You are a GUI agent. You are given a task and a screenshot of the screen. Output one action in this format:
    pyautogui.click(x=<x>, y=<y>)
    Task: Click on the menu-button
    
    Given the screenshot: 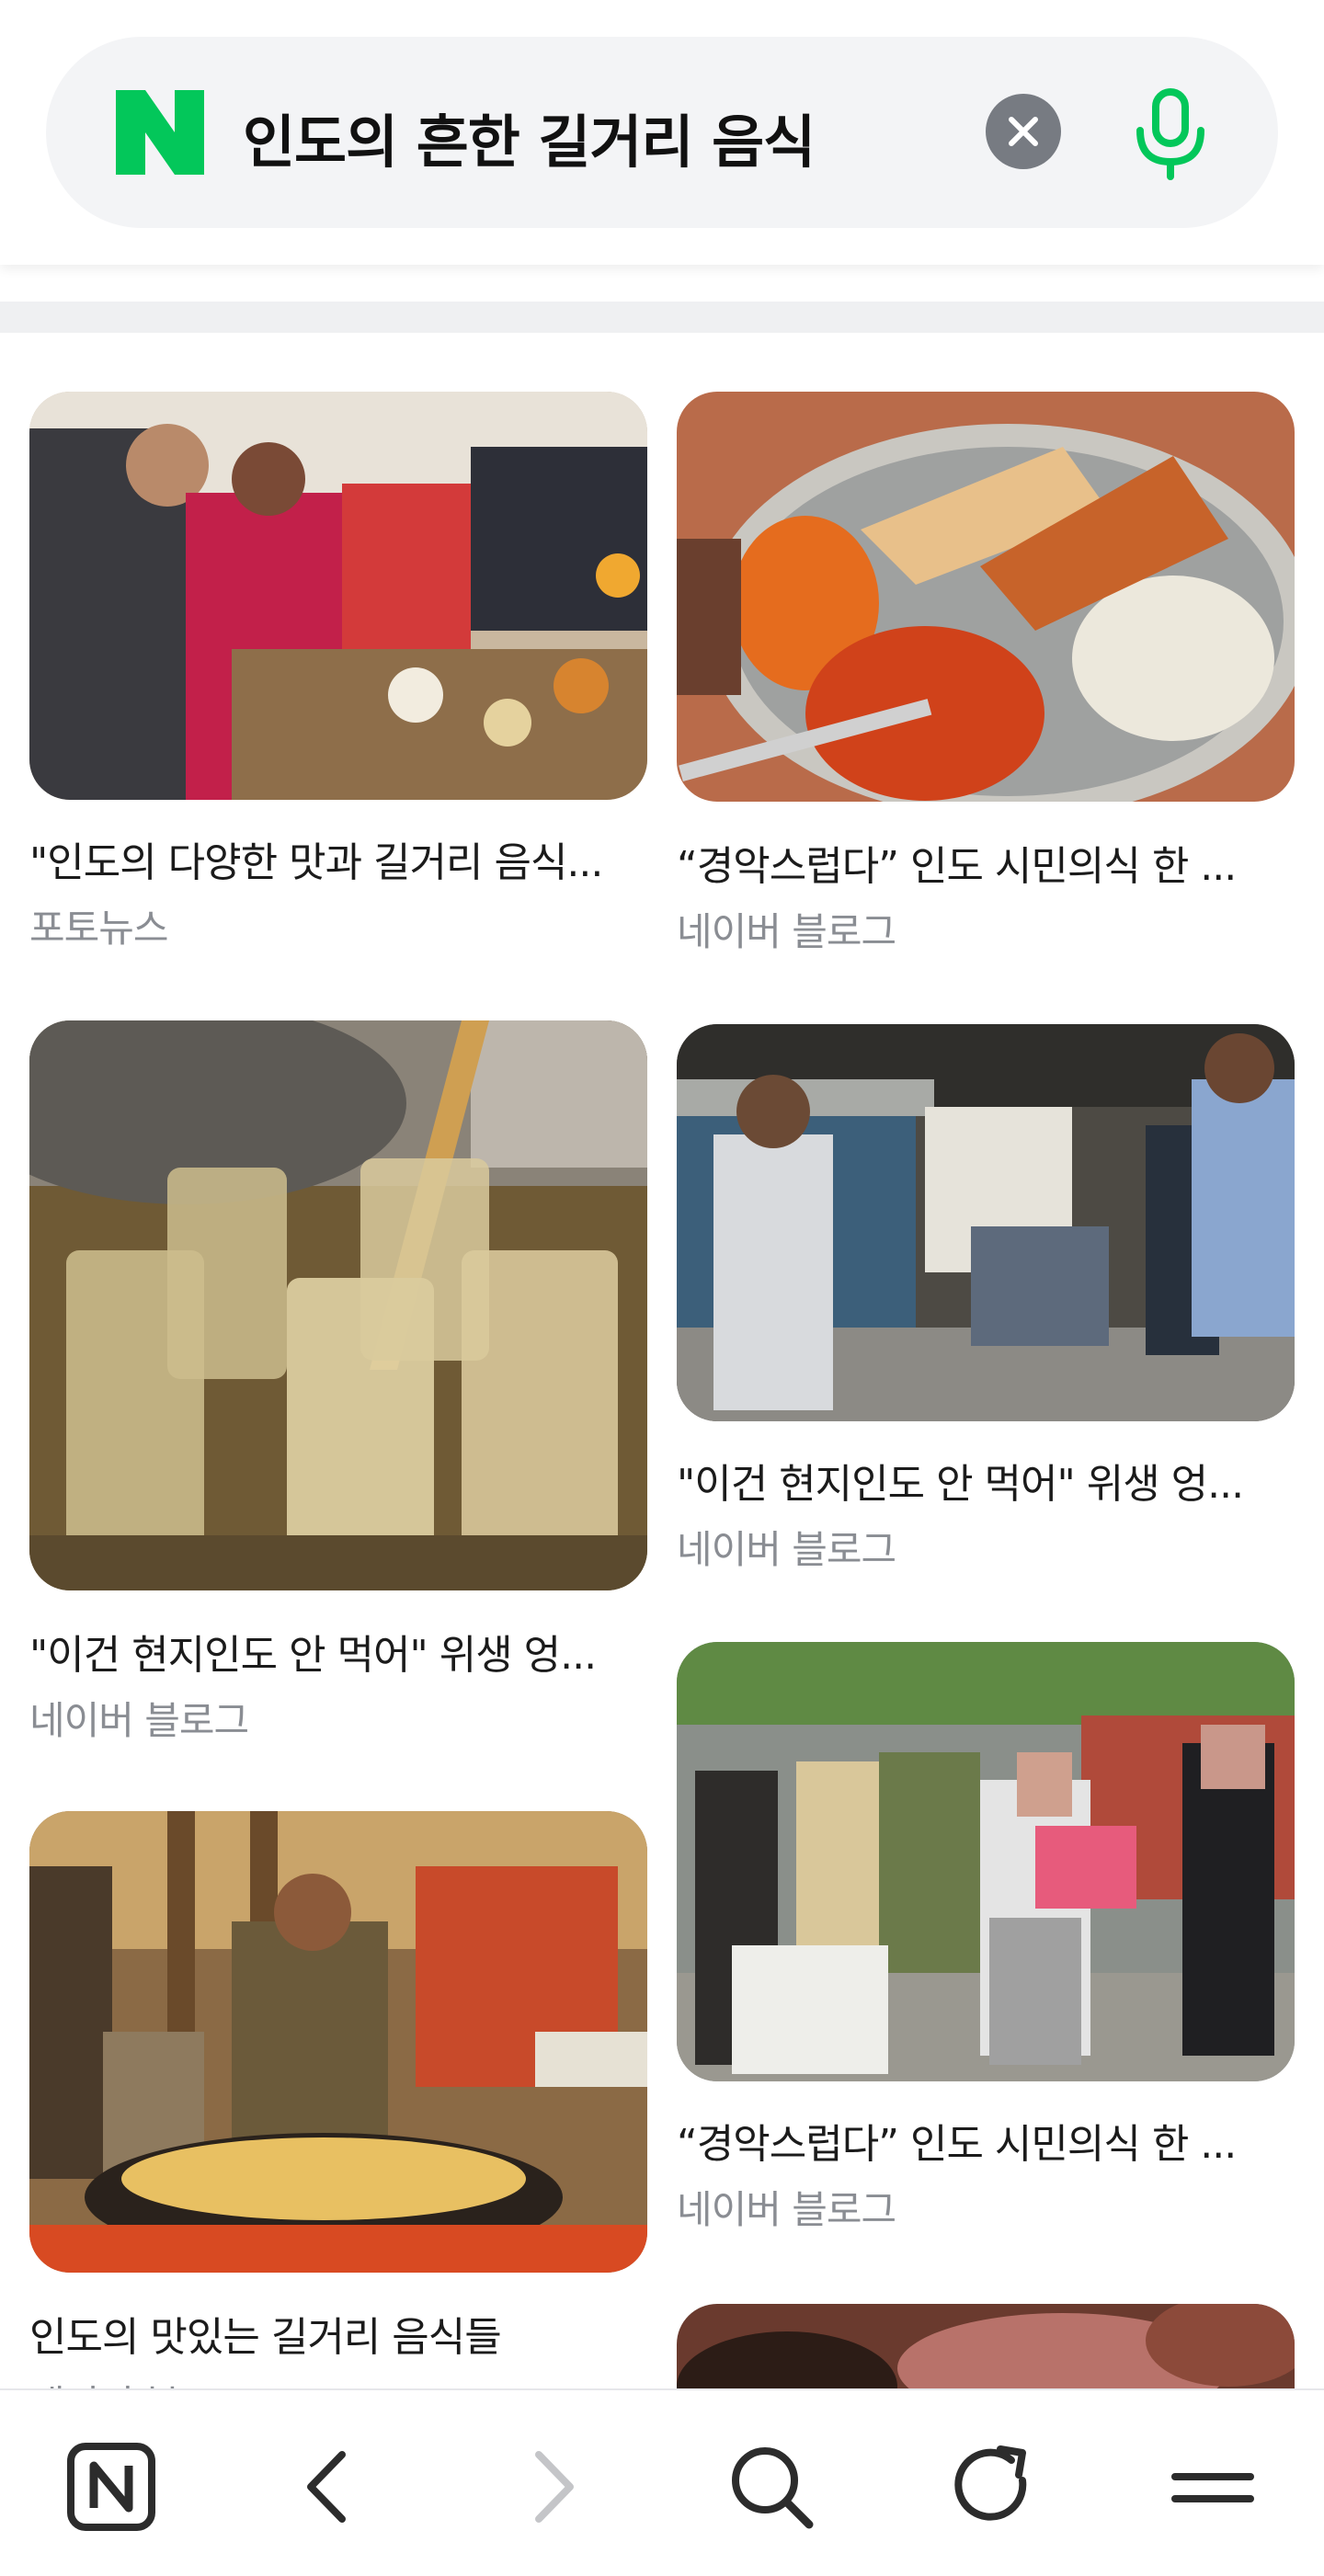 What is the action you would take?
    pyautogui.click(x=1212, y=2486)
    